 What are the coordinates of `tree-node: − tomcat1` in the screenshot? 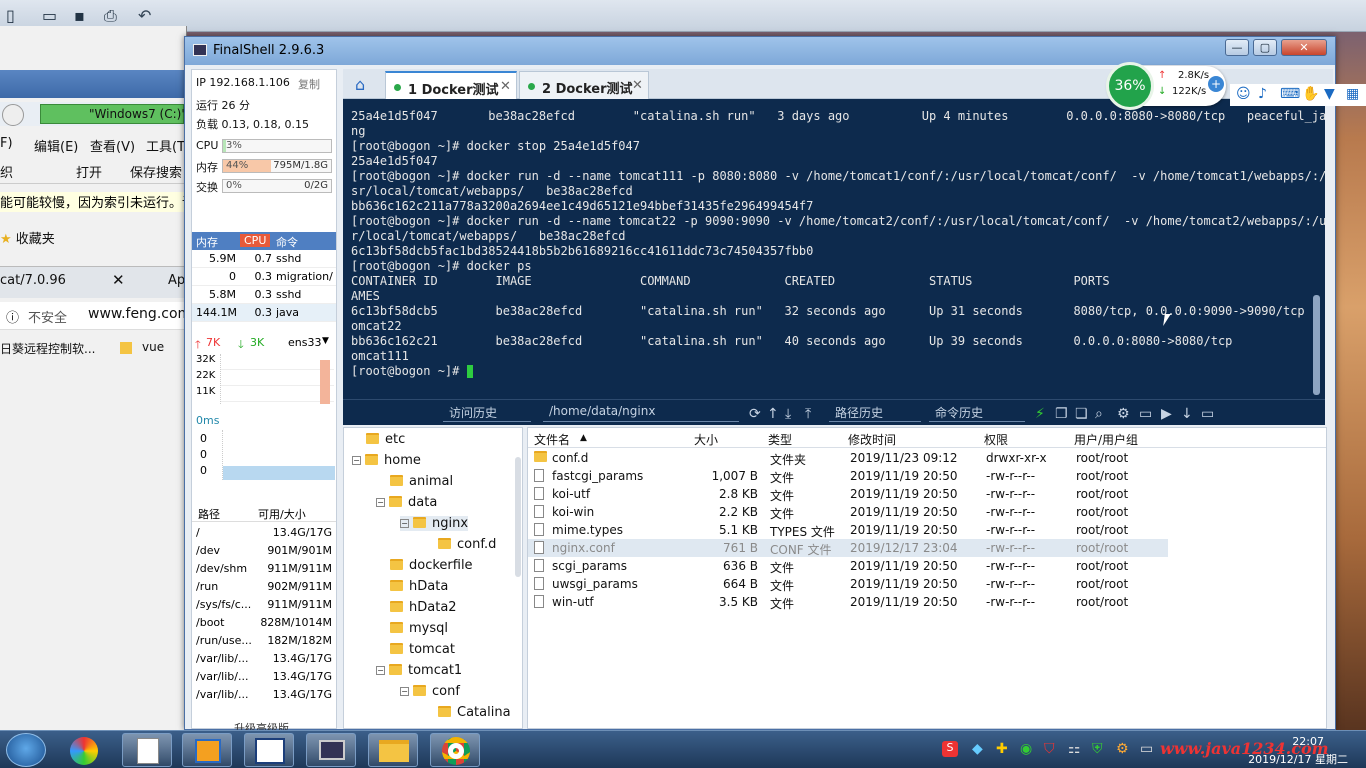 It's located at (419, 670).